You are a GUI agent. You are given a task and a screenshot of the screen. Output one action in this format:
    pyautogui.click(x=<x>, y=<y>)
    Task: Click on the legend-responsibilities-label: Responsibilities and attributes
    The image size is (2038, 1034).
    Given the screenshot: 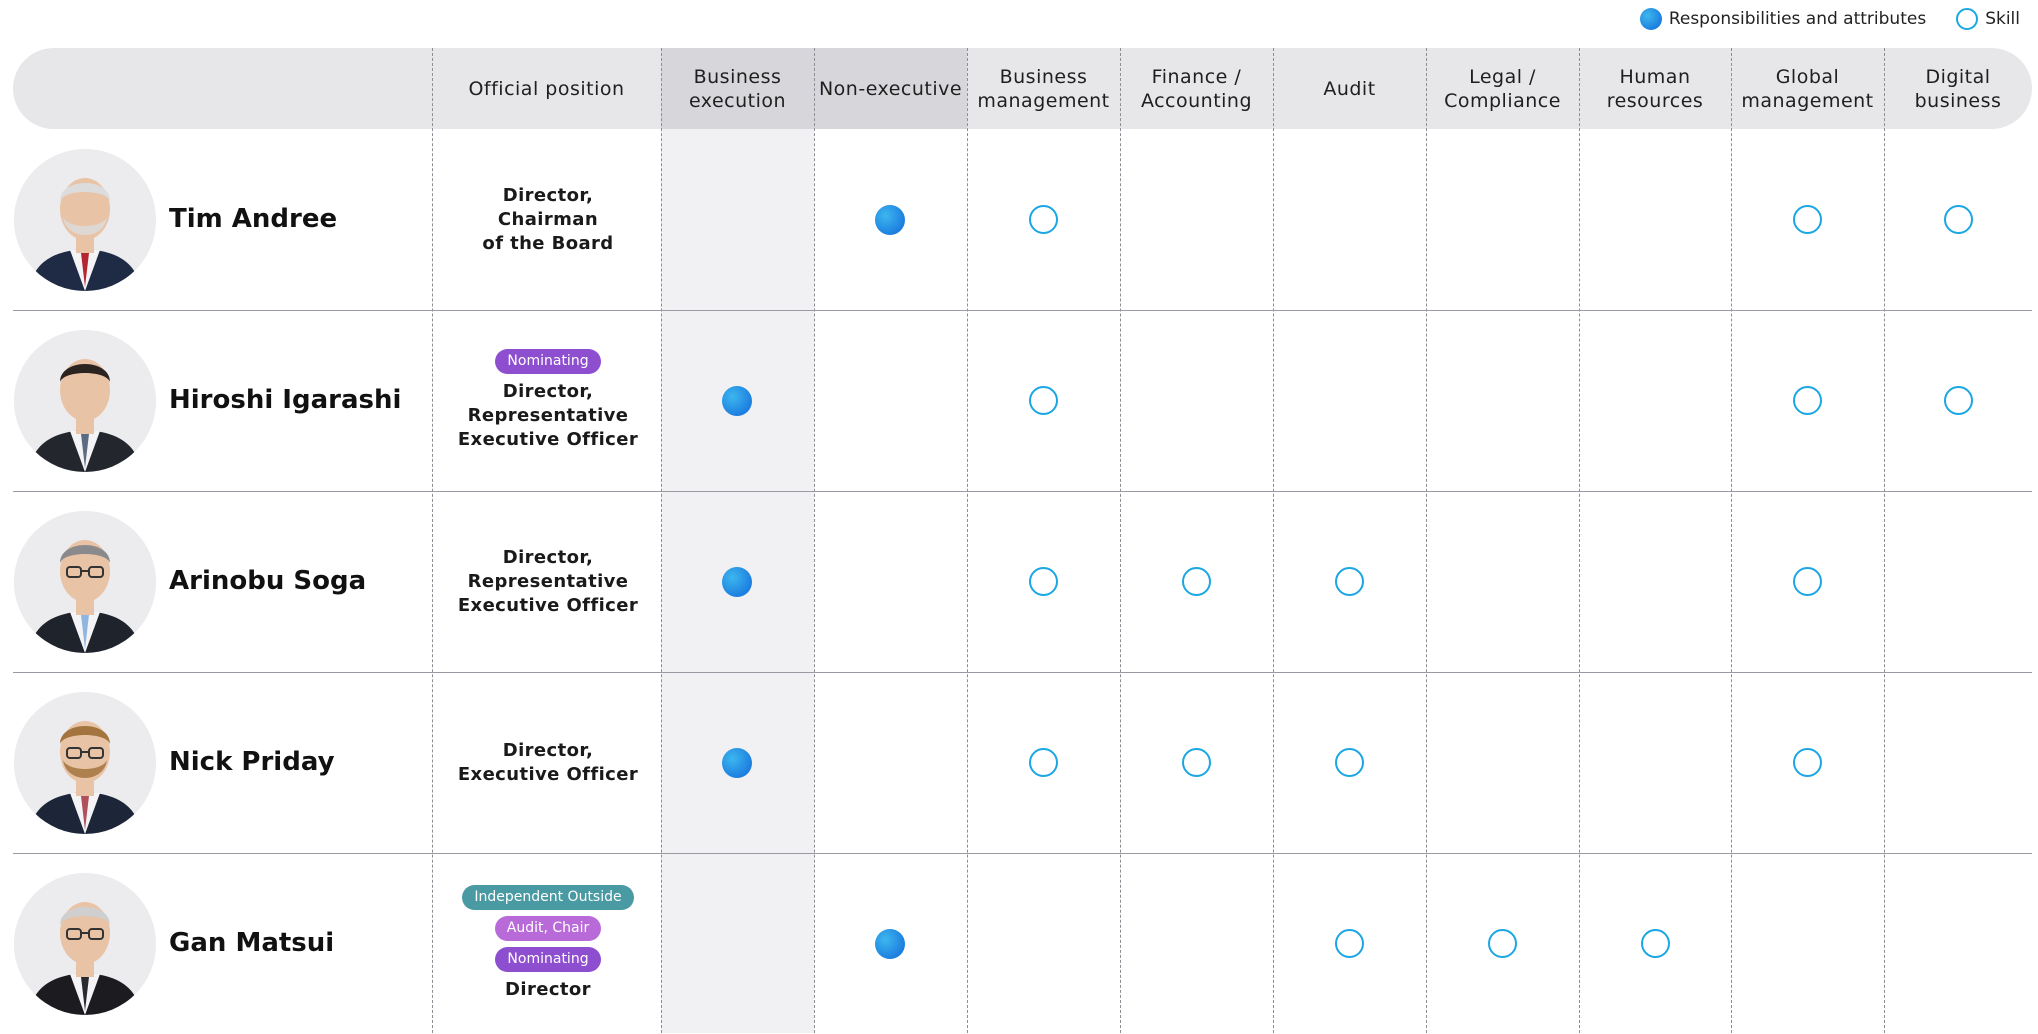 What is the action you would take?
    pyautogui.click(x=1797, y=19)
    